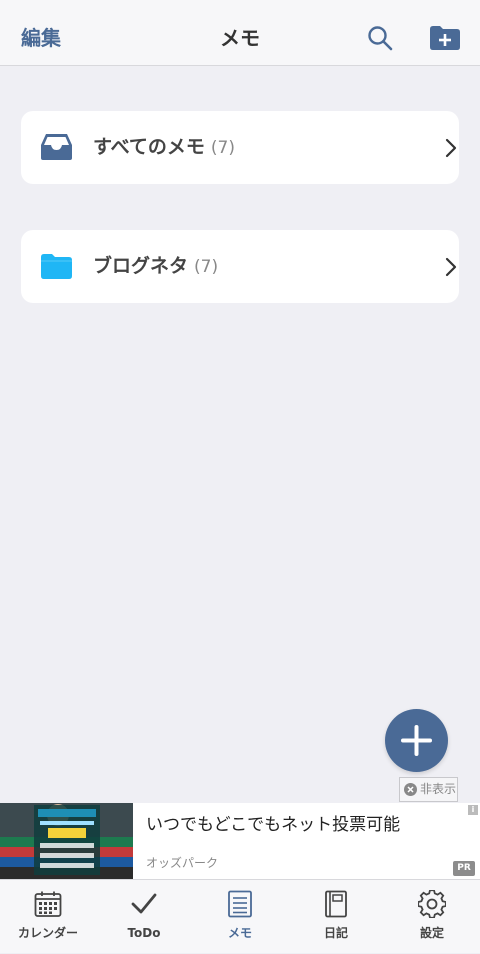 The image size is (480, 954). I want to click on inbox-tray-icon, so click(56, 147).